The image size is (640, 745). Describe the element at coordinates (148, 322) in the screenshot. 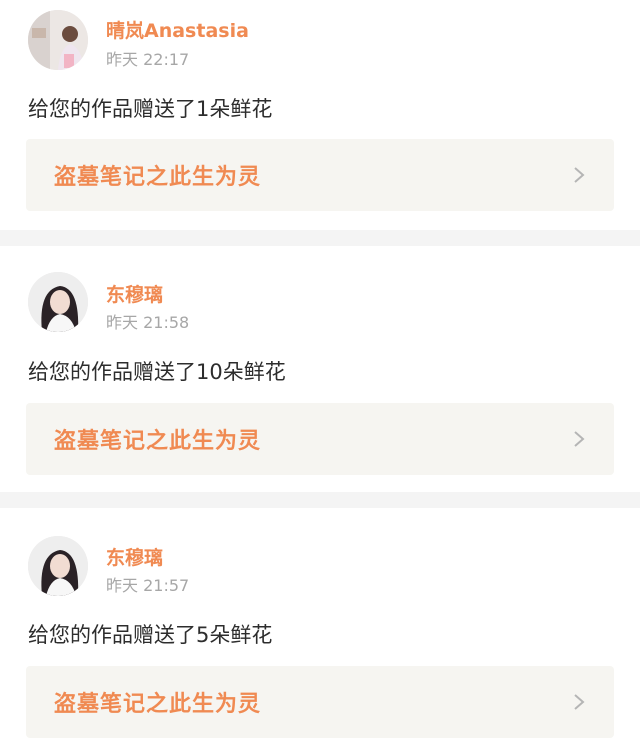

I see `timestamp: 昨天 21:58` at that location.